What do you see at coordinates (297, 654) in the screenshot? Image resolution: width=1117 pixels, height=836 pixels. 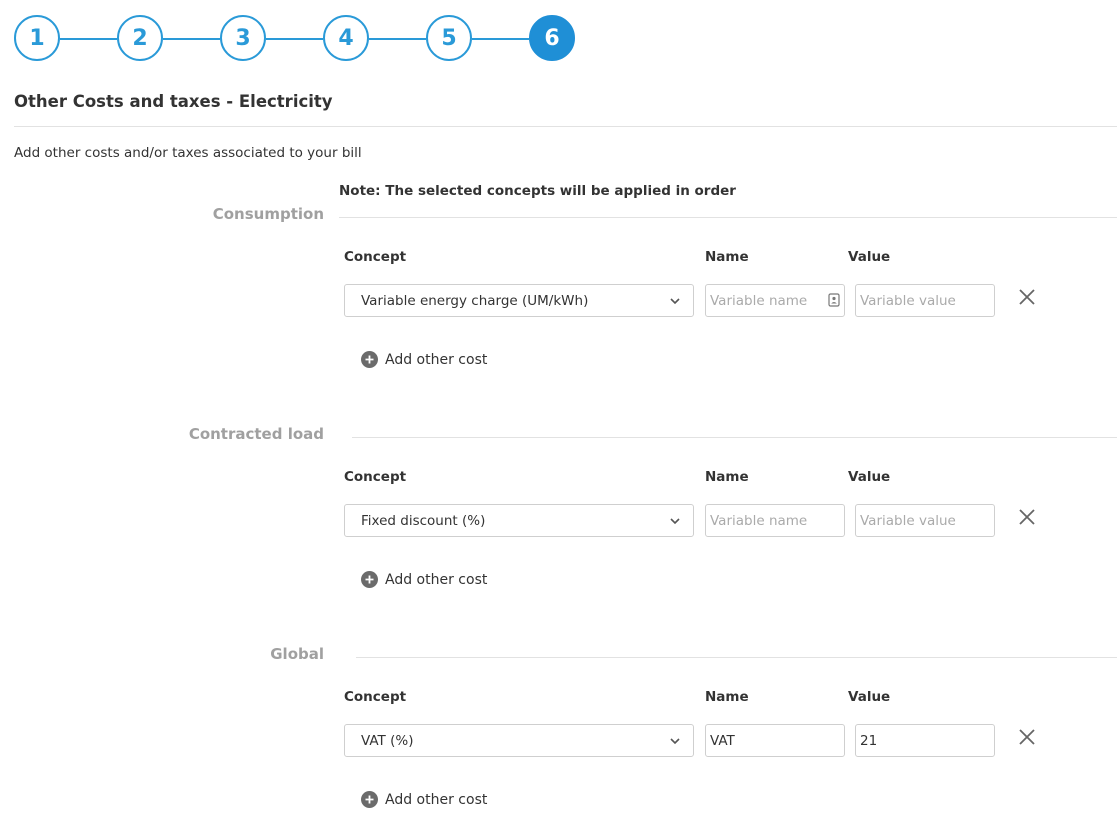 I see `section-label: Global` at bounding box center [297, 654].